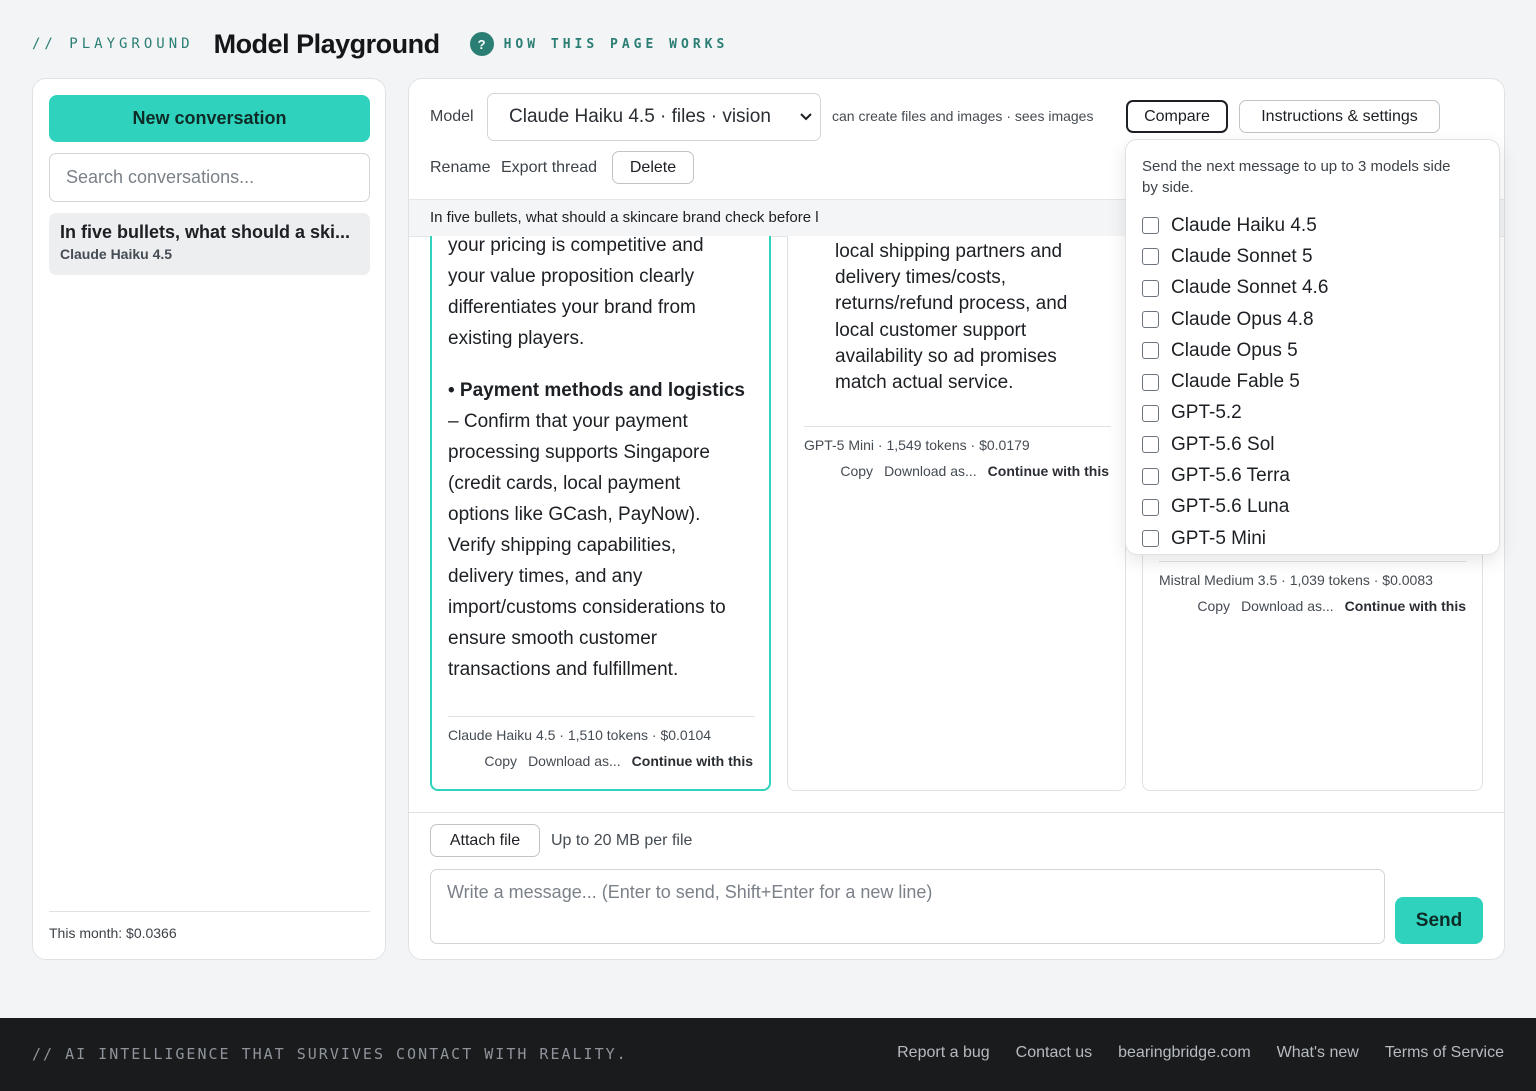 This screenshot has height=1091, width=1536. I want to click on compare-option: GPT-5.6 Terra, so click(1312, 475).